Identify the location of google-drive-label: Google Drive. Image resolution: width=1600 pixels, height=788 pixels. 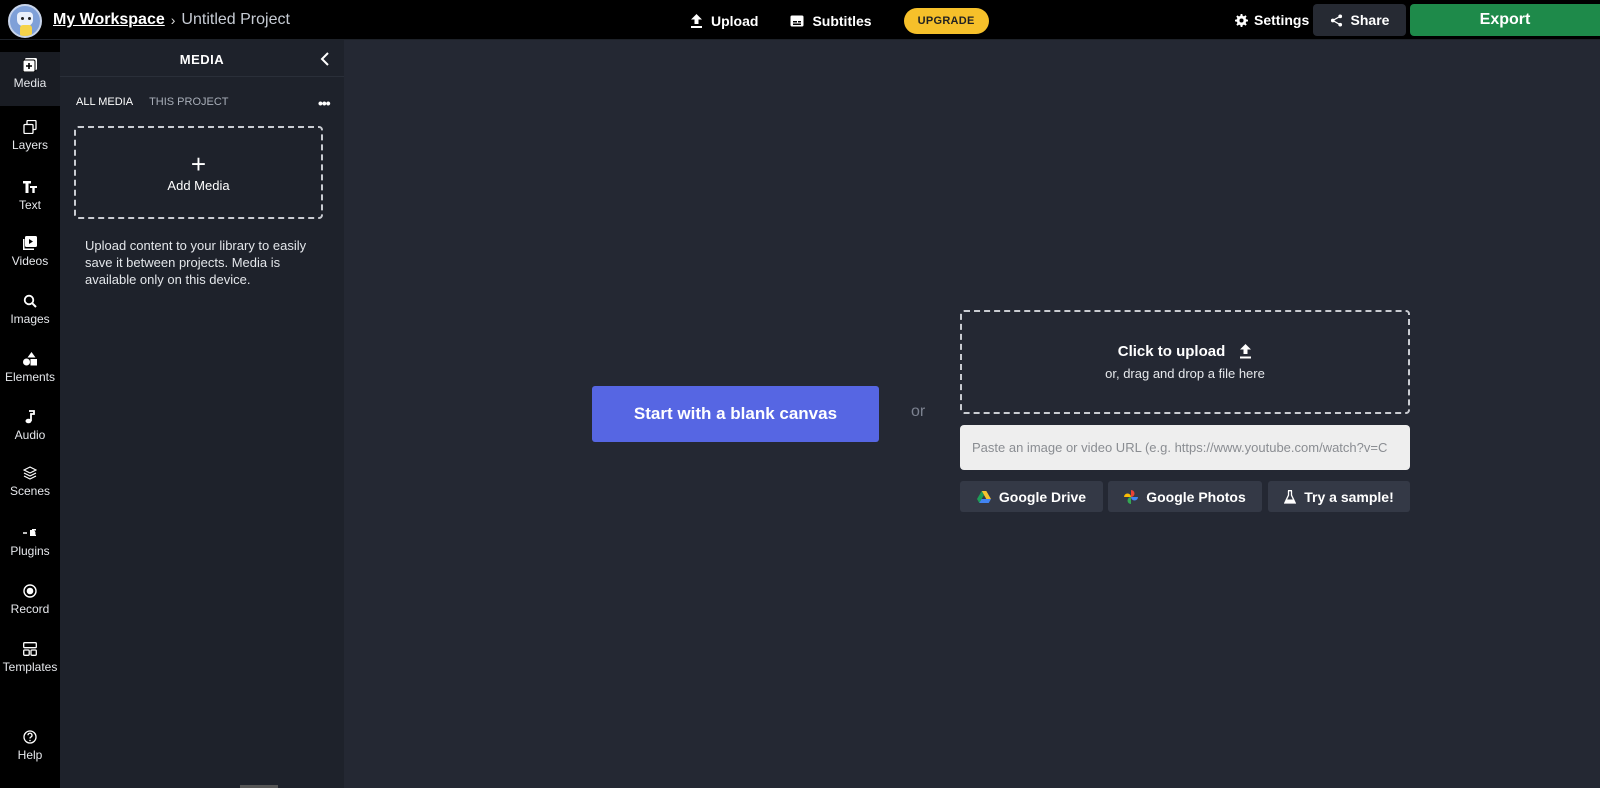
(1042, 496).